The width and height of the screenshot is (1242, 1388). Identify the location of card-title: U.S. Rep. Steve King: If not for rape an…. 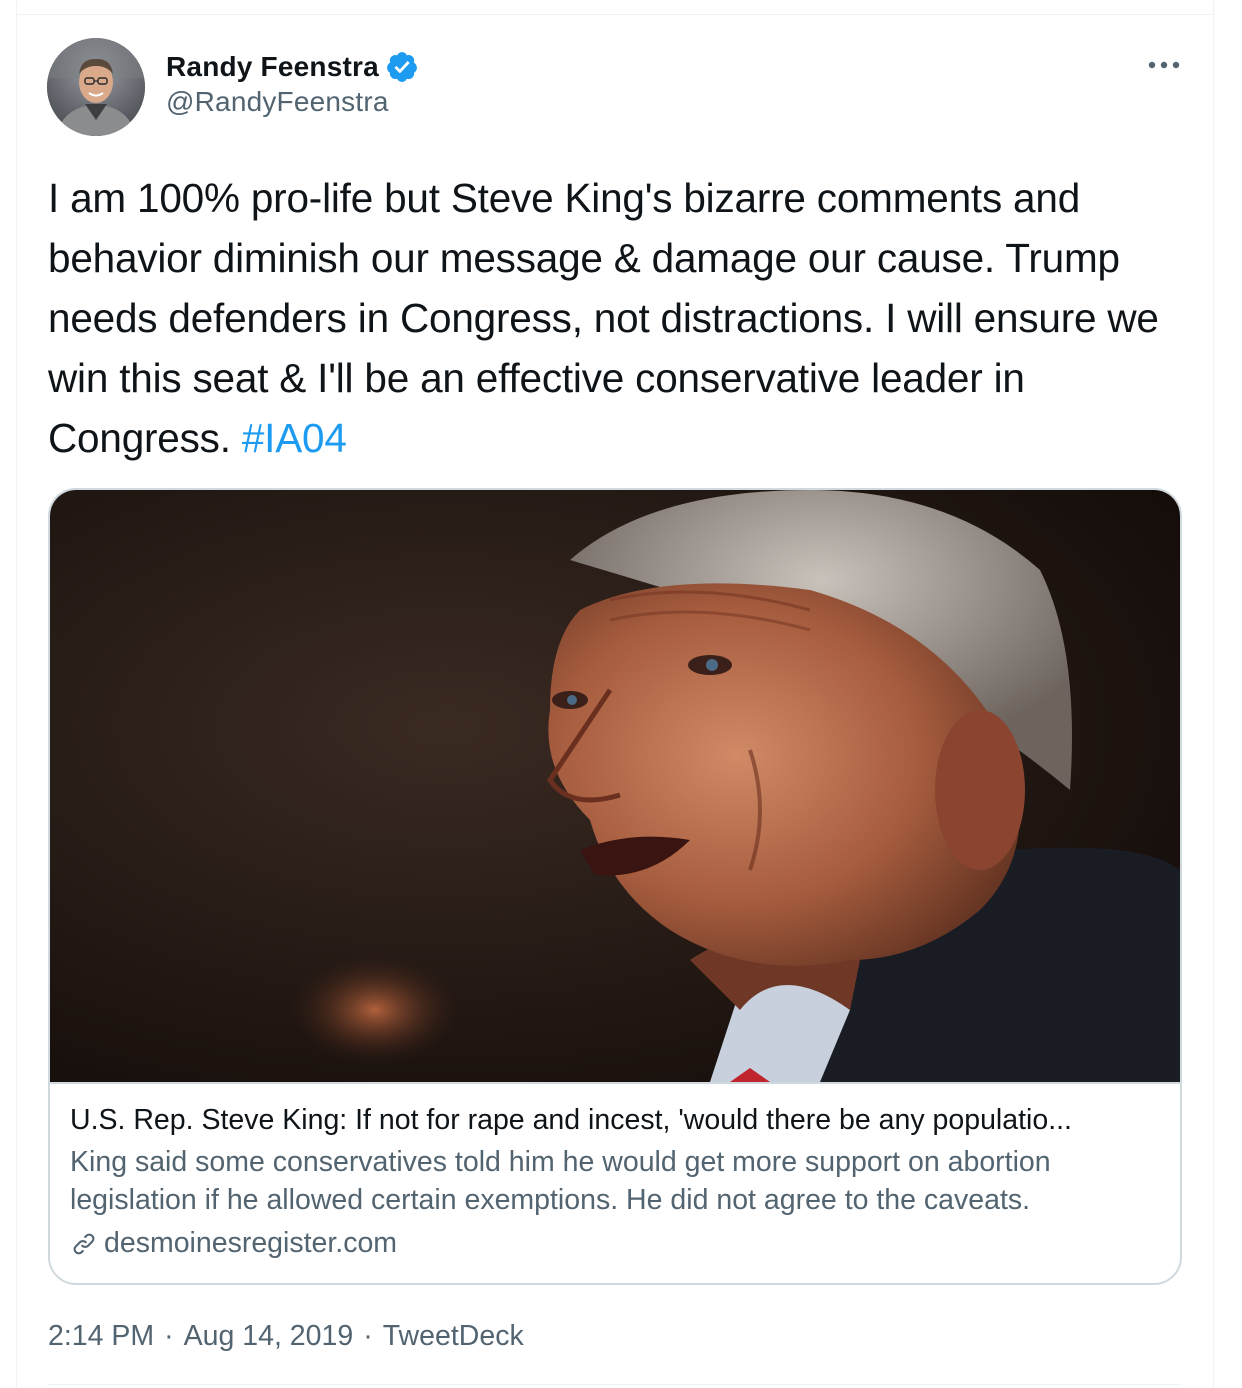
(615, 1120).